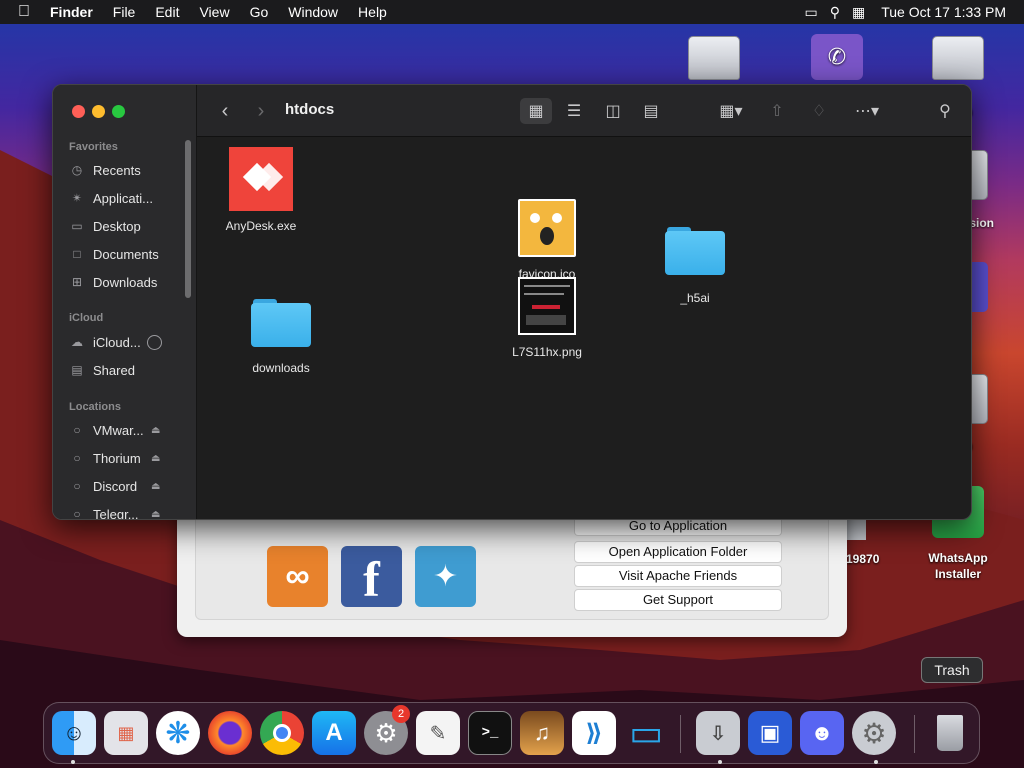  I want to click on search-icon: ⚲, so click(945, 111).